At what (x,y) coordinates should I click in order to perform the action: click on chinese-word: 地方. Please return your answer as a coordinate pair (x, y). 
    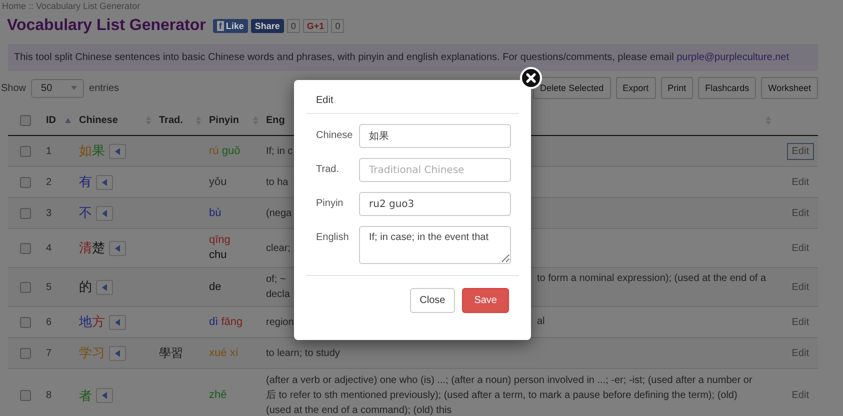
    Looking at the image, I should click on (92, 323).